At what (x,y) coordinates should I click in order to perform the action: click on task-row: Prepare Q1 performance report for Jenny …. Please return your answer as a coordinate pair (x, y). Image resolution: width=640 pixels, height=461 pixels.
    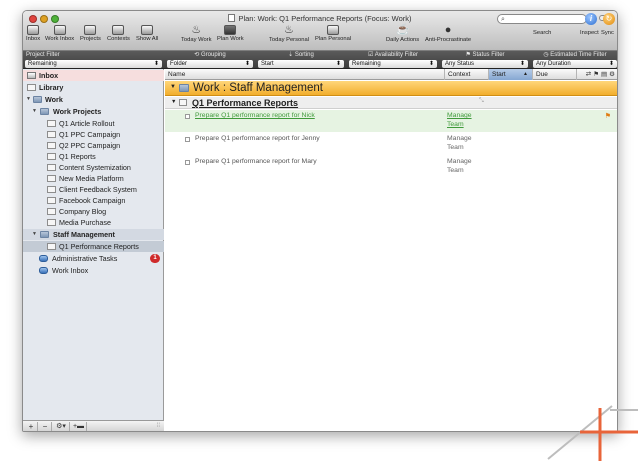
    Looking at the image, I should click on (391, 144).